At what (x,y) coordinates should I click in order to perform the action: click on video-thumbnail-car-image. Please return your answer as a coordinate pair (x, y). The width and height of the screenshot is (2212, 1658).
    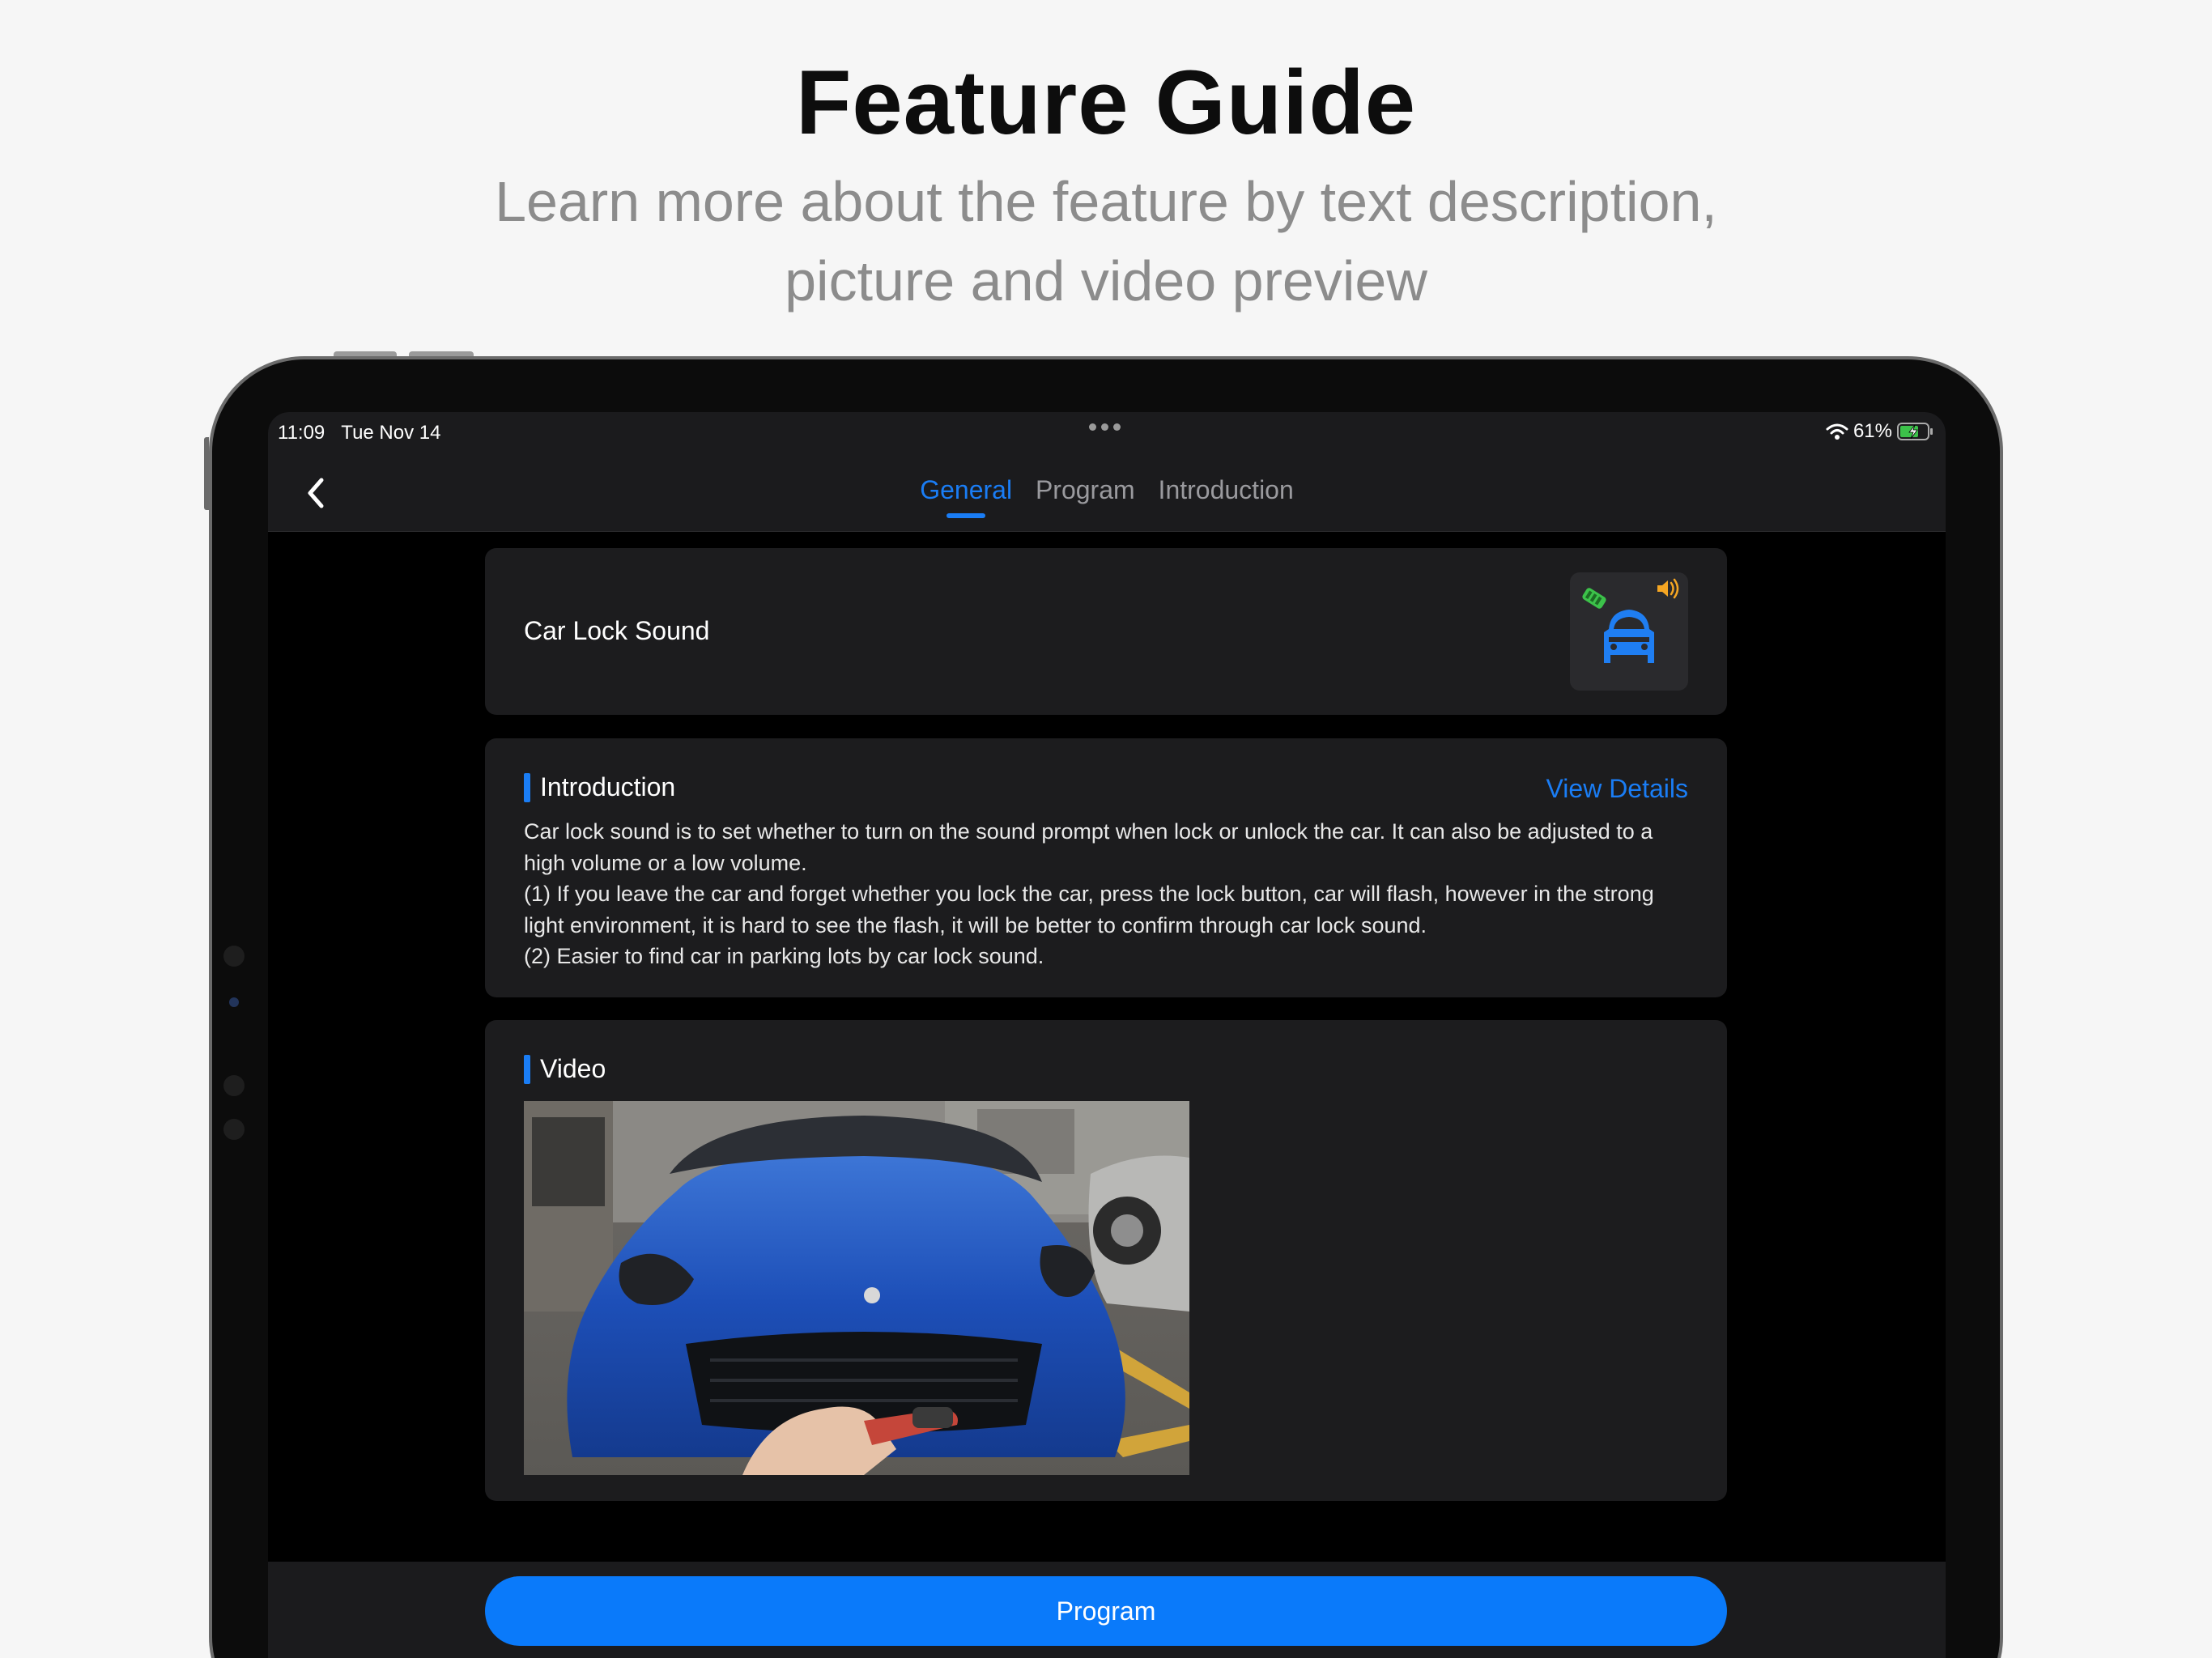
    Looking at the image, I should click on (857, 1288).